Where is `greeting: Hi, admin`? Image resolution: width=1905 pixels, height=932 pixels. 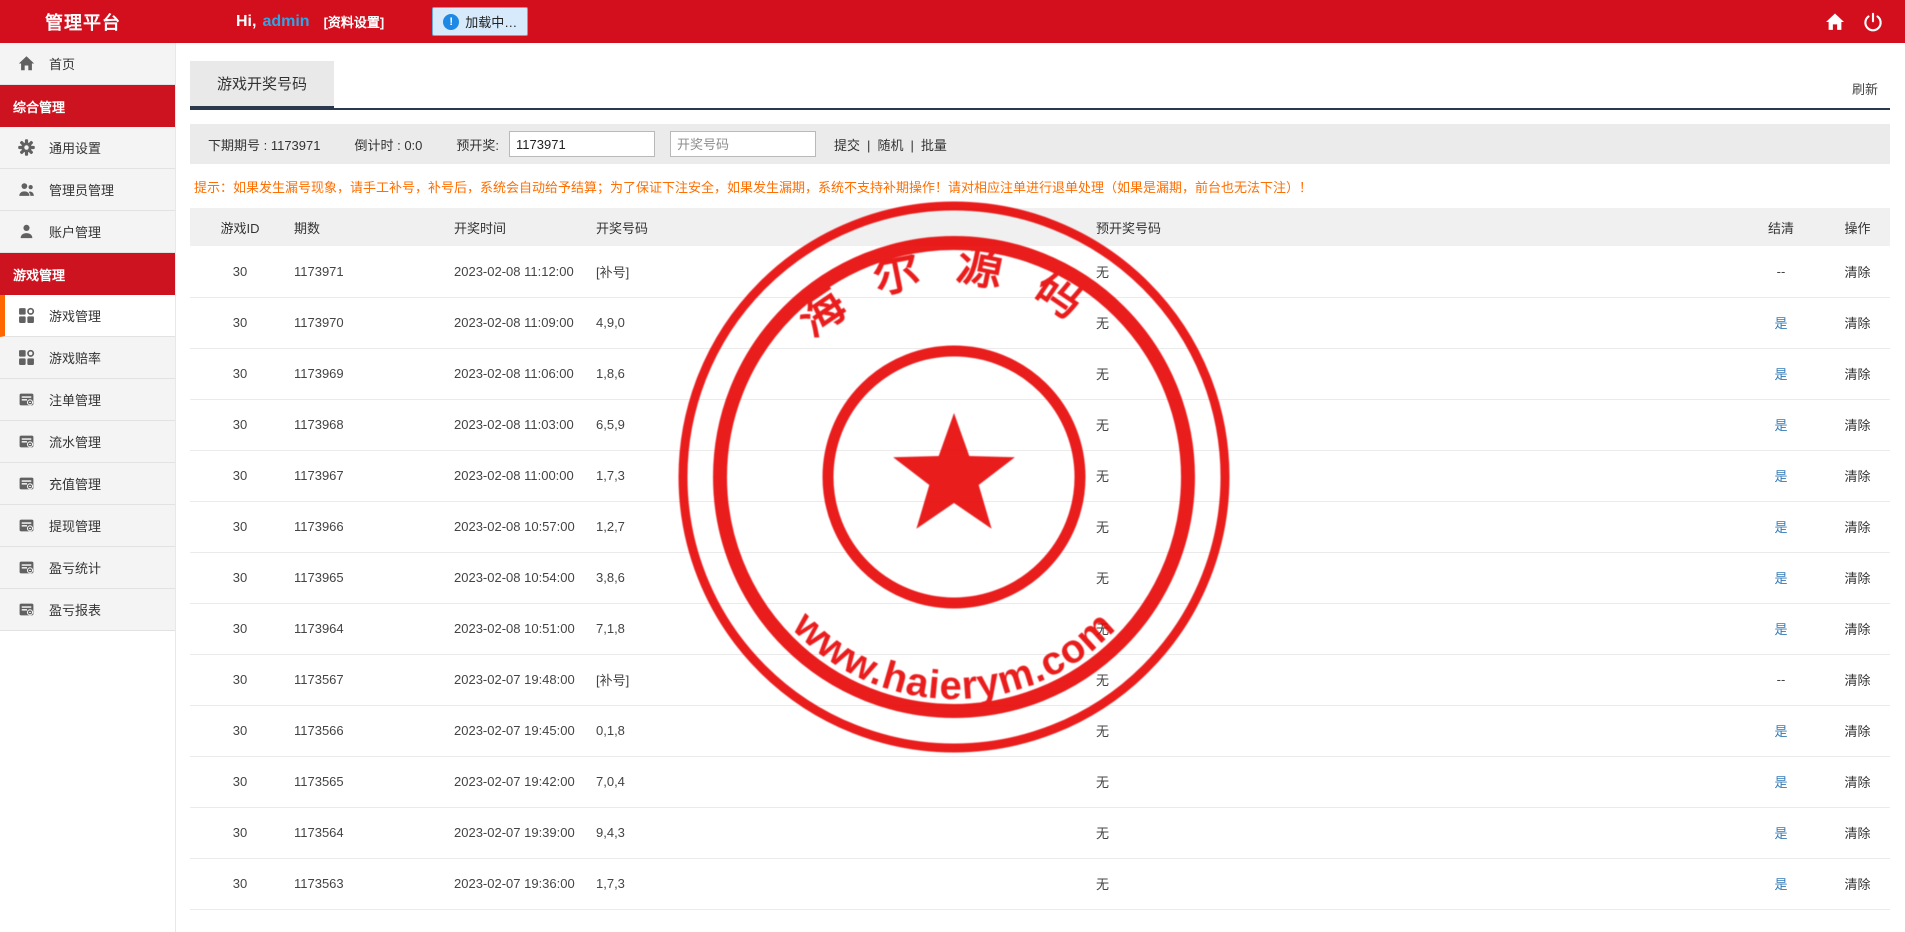 greeting: Hi, admin is located at coordinates (273, 22).